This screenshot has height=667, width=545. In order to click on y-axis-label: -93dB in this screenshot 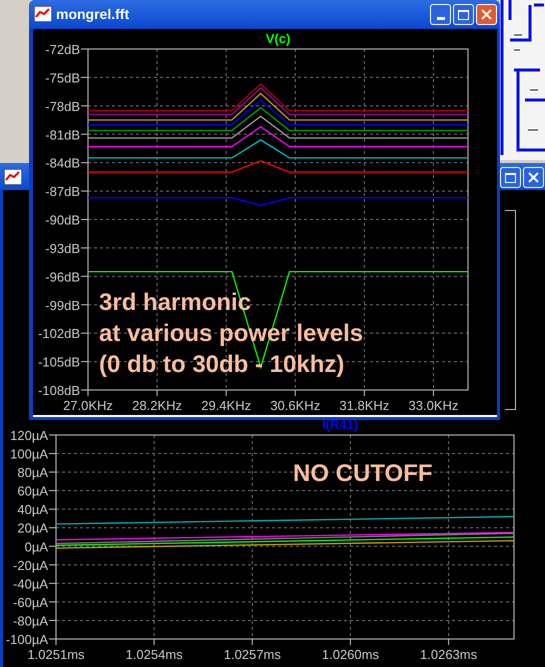, I will do `click(62, 248)`.